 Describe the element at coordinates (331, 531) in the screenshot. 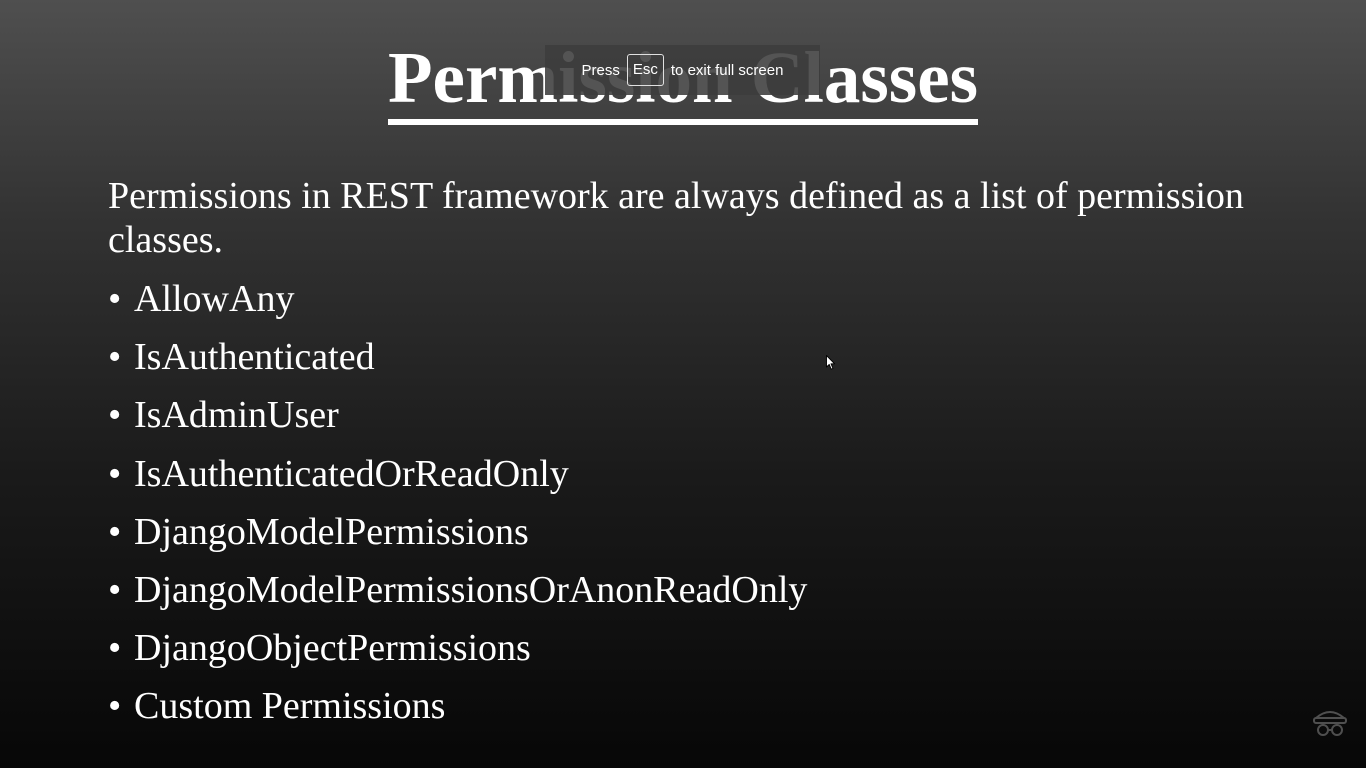

I see `list-item-label: DjangoModelPermissions` at that location.